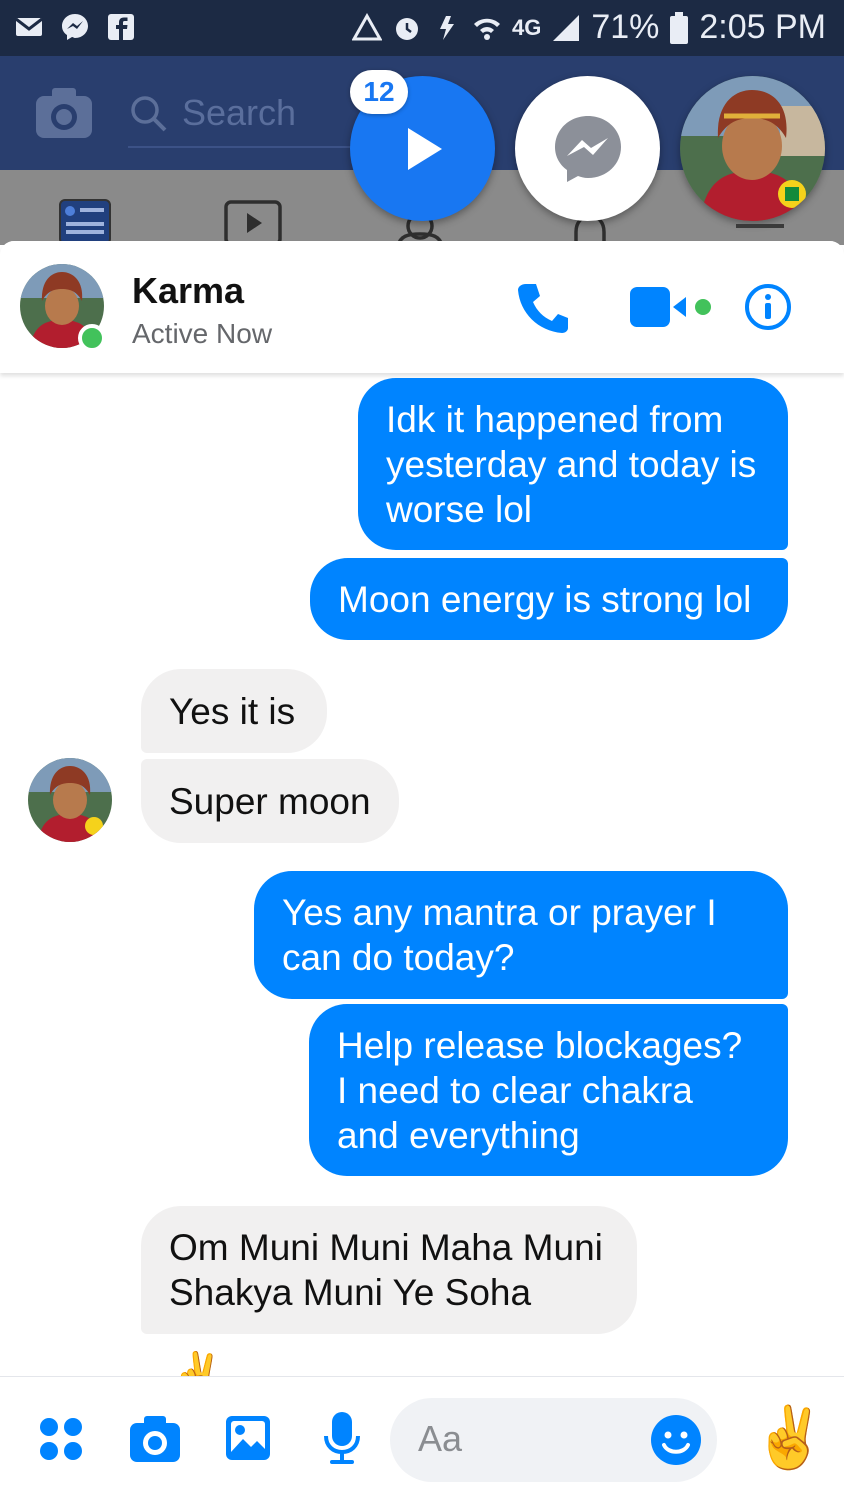 This screenshot has height=1500, width=844. What do you see at coordinates (366, 26) in the screenshot?
I see `nfc-icon` at bounding box center [366, 26].